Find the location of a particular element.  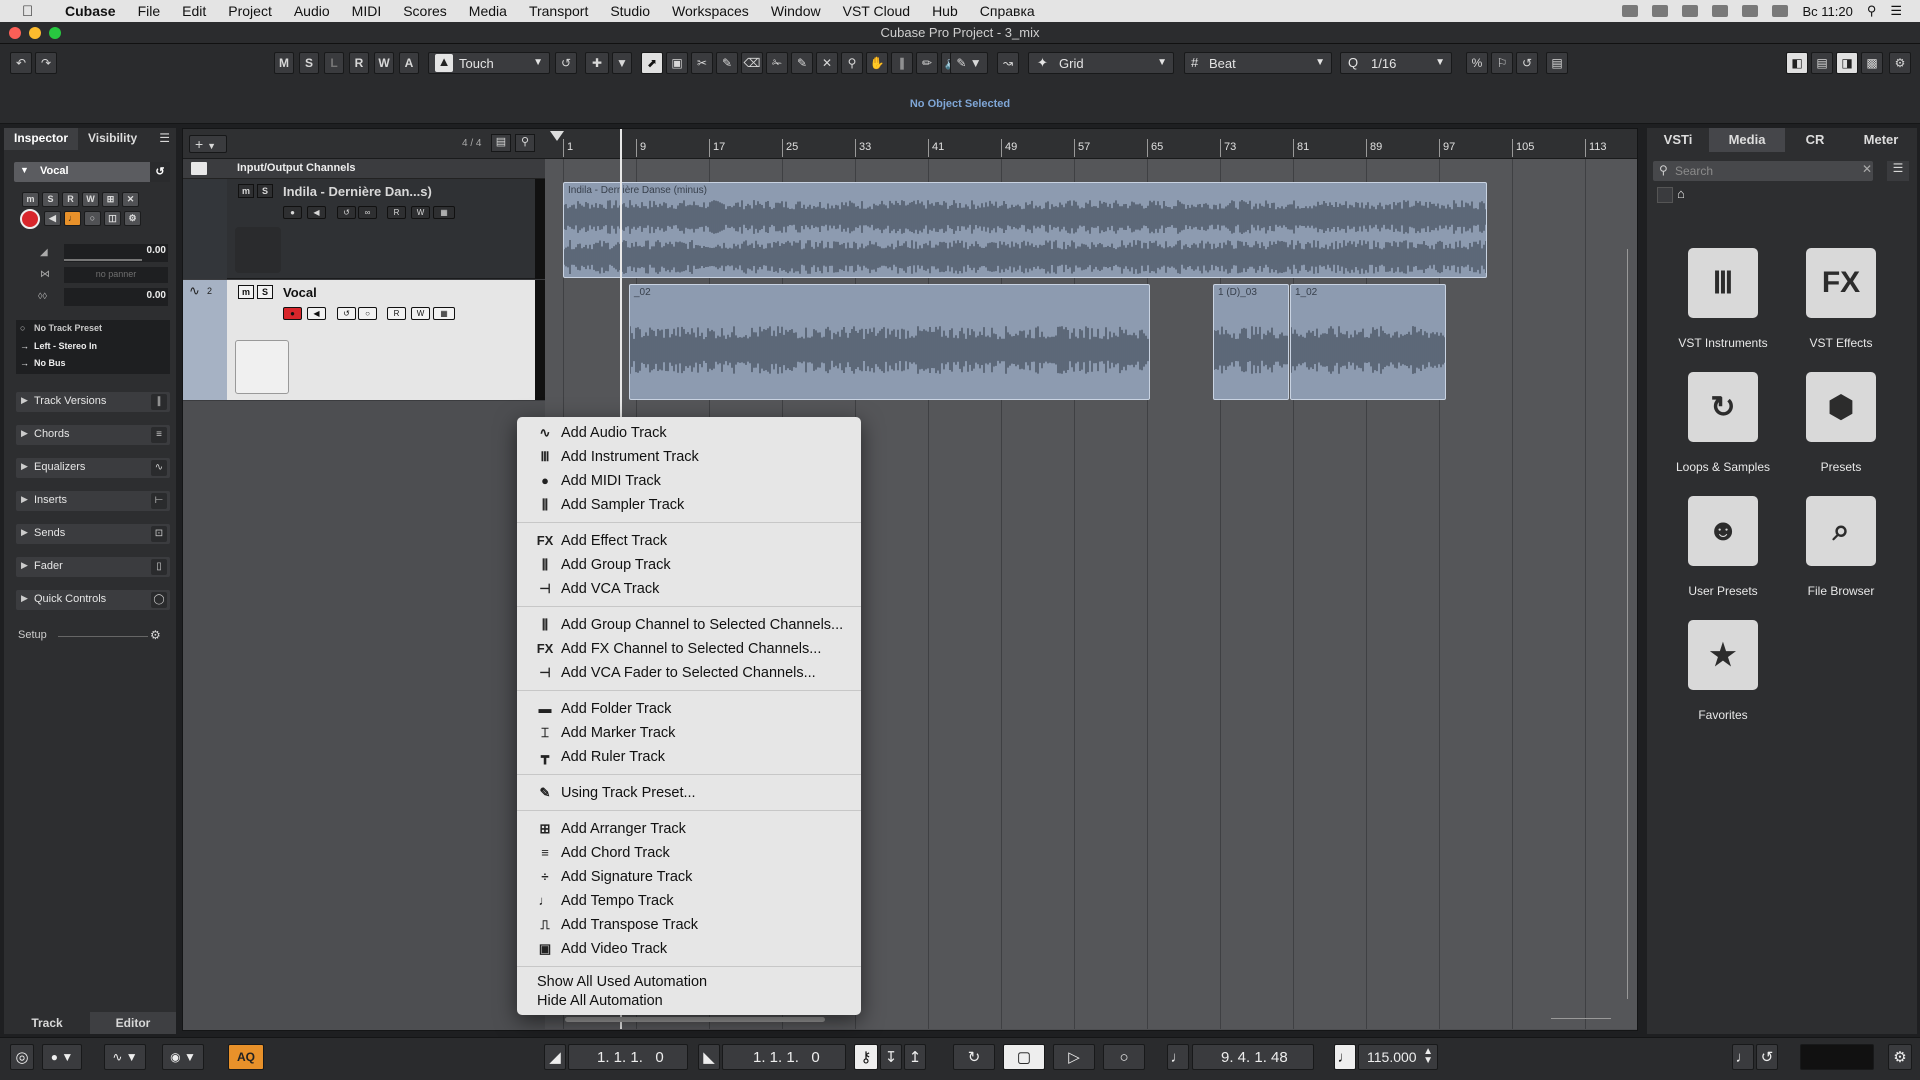

menu-item-add-sampler-track: ⫼ Add Sampler Track is located at coordinates (689, 505).